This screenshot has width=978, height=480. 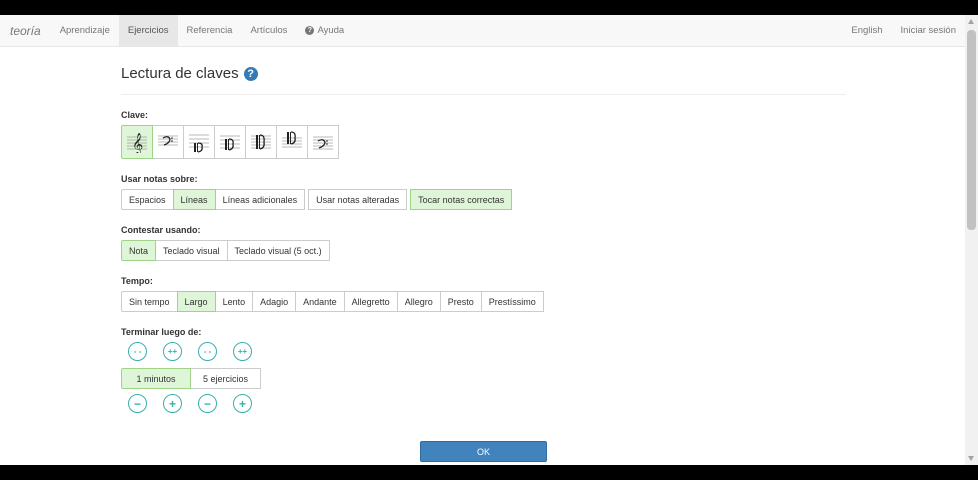 I want to click on nav-right: English Iniciar sesión, so click(x=903, y=30).